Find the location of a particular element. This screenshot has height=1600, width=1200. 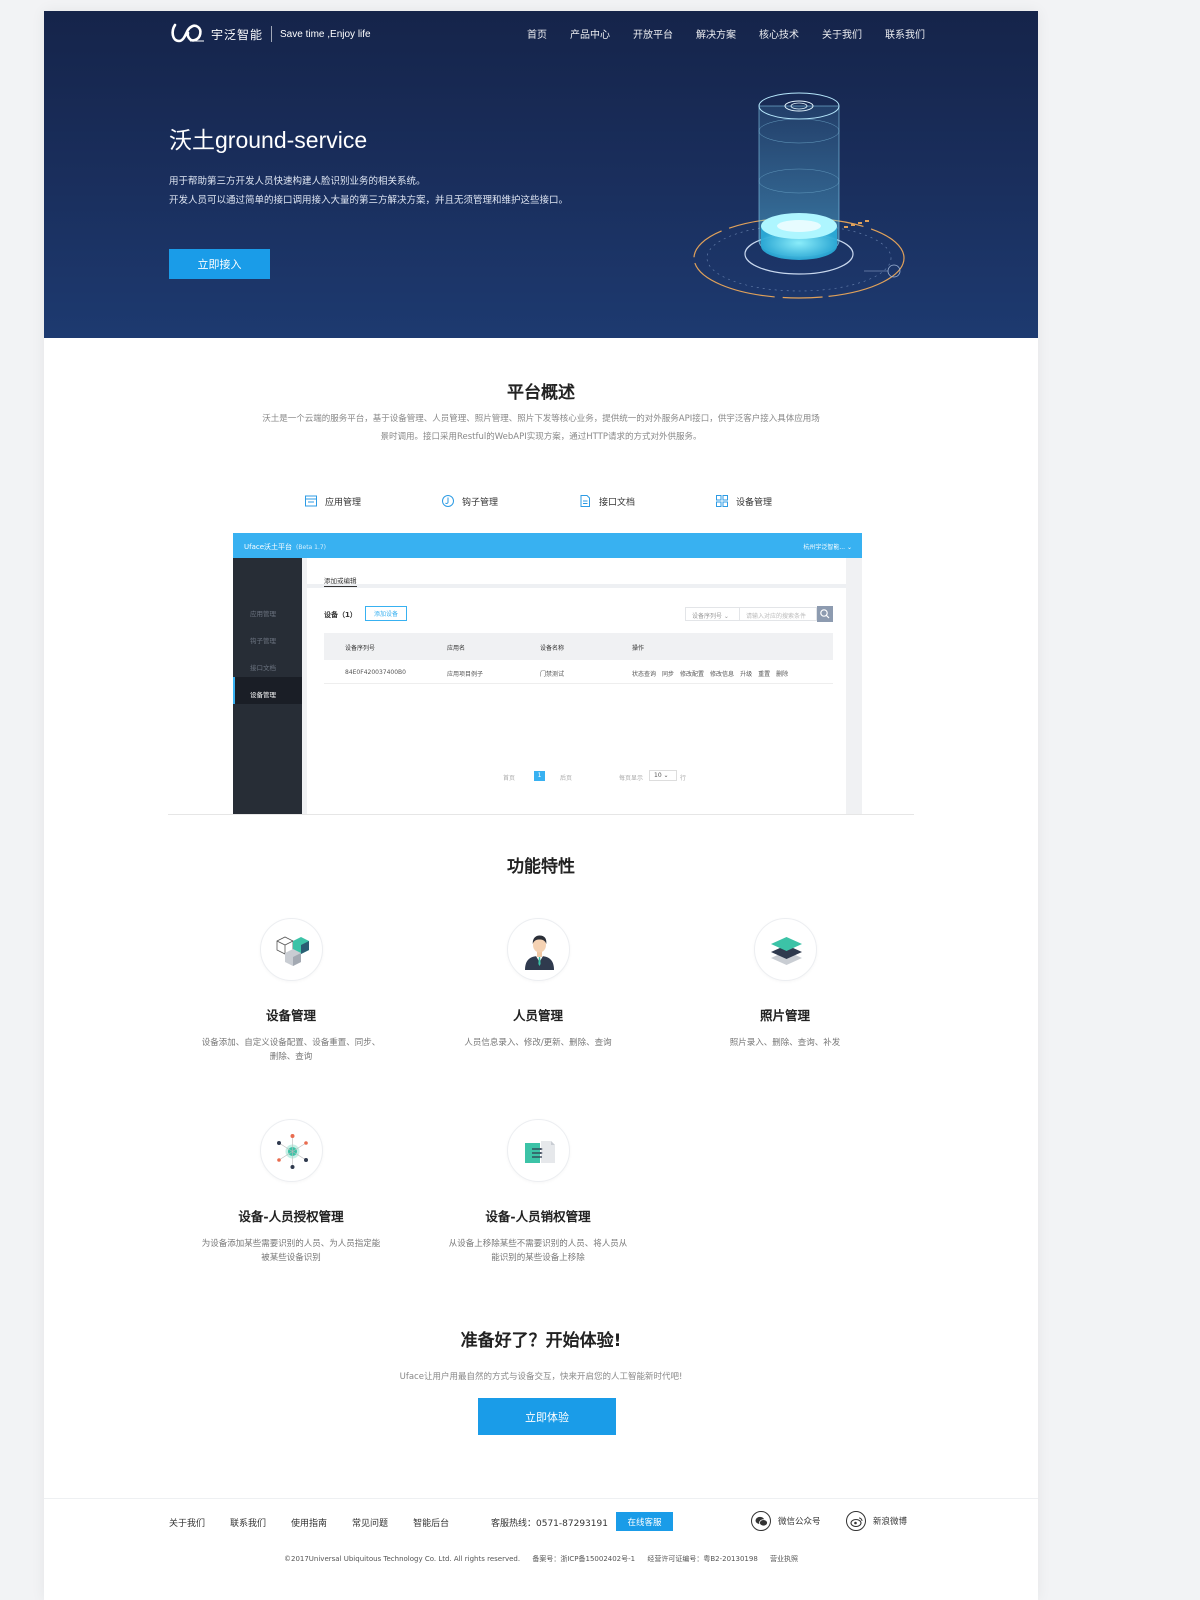

mock-beta: (Beta 1.7) is located at coordinates (311, 547).